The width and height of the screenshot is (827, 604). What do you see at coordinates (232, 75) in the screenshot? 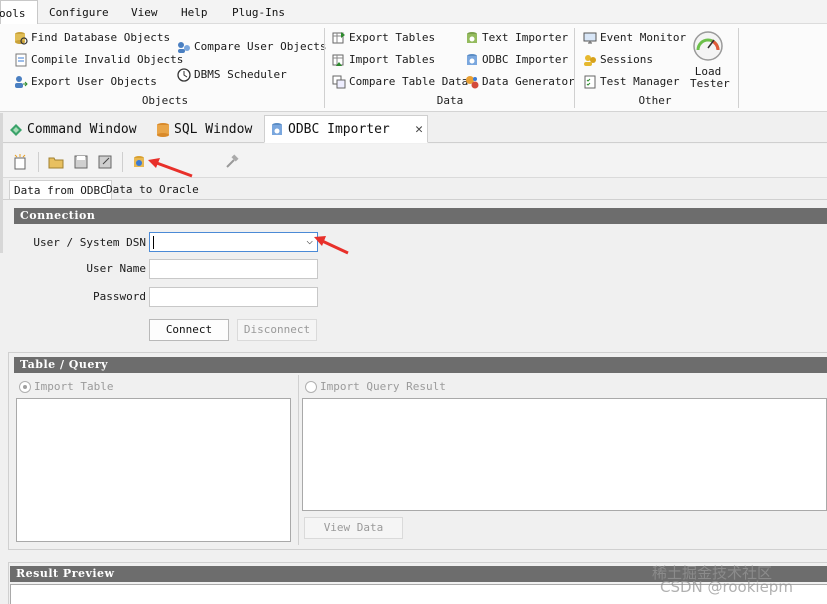
I see `dbms-scheduler-button: DBMS Scheduler` at bounding box center [232, 75].